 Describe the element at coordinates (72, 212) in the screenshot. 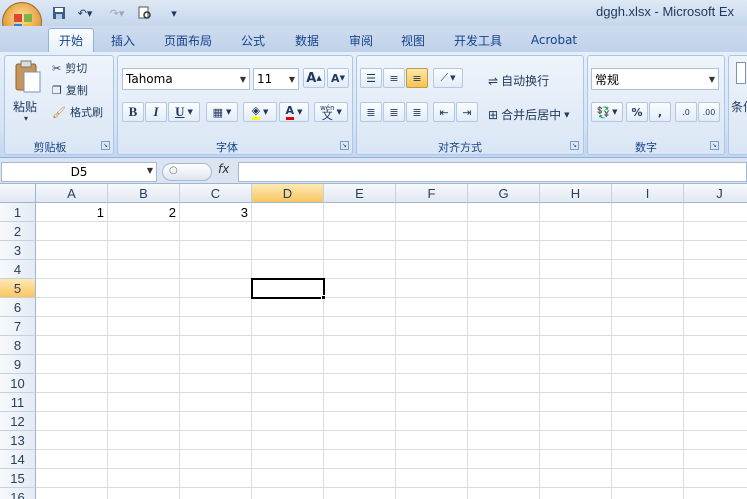

I see `cell-a1: 1` at that location.